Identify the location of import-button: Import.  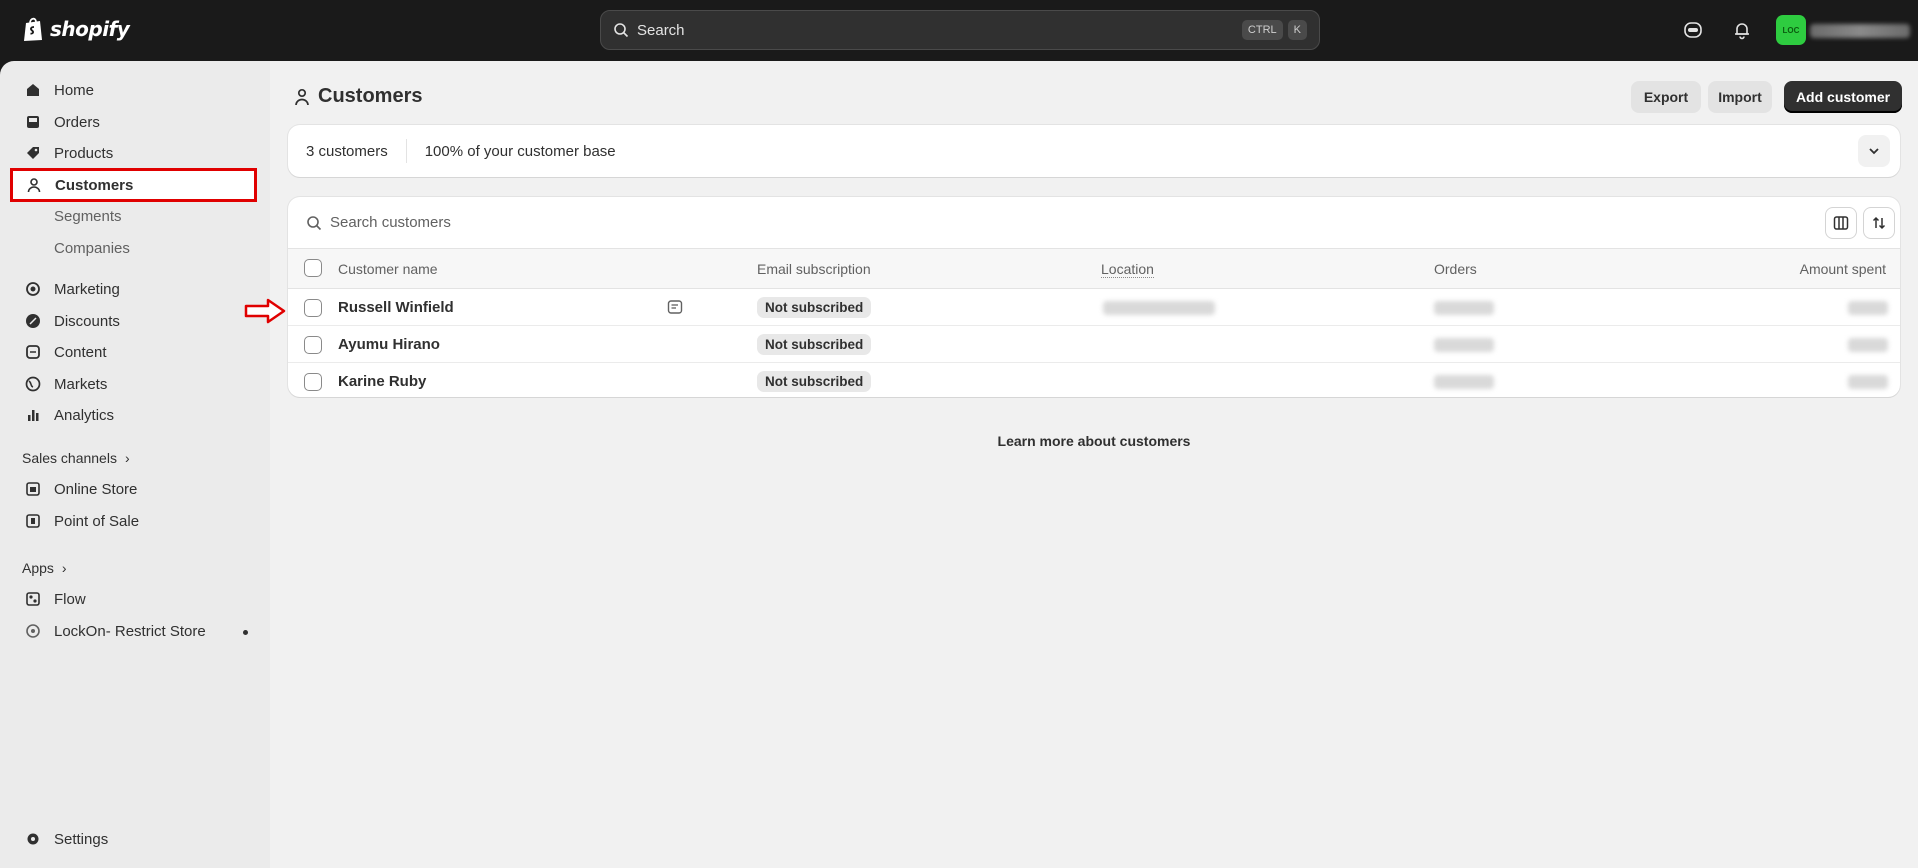
(1740, 97).